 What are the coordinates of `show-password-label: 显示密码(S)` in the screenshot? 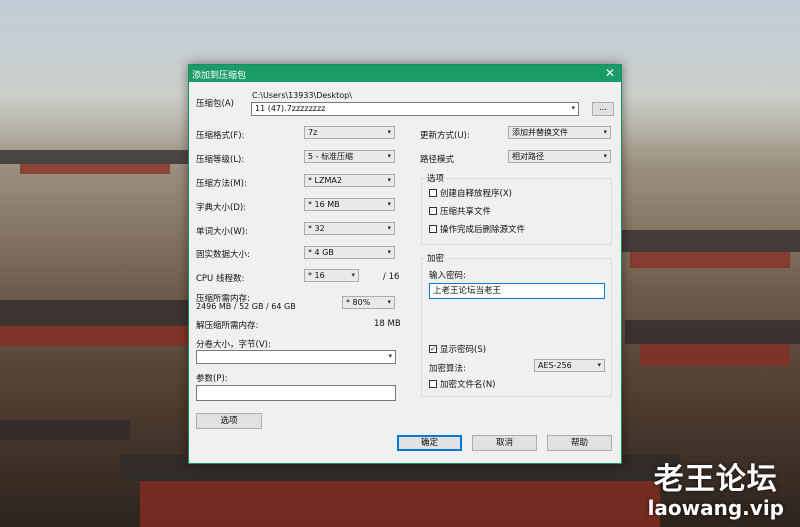 It's located at (463, 350).